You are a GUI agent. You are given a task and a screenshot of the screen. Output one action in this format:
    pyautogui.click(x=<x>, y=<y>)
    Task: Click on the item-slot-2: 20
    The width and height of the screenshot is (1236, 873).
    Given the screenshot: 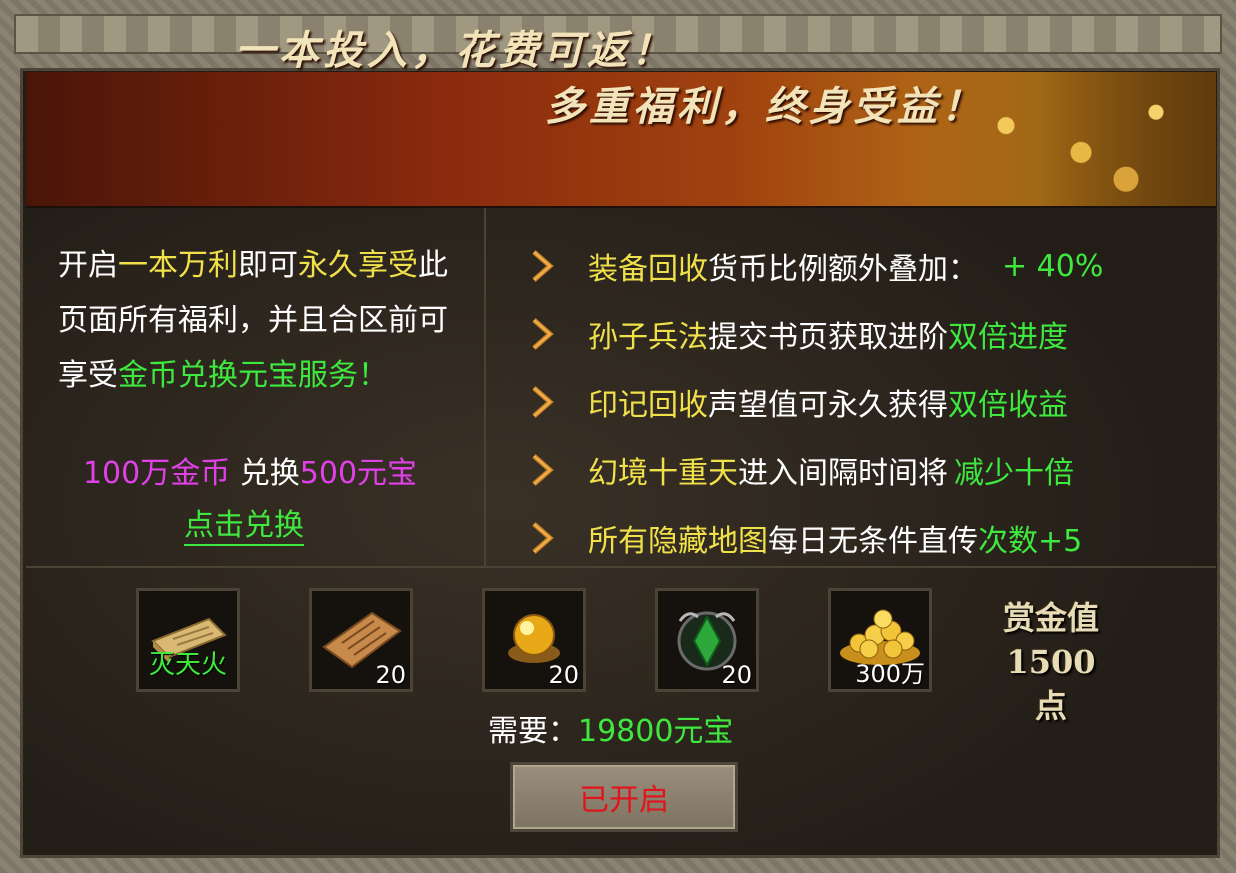 What is the action you would take?
    pyautogui.click(x=361, y=640)
    